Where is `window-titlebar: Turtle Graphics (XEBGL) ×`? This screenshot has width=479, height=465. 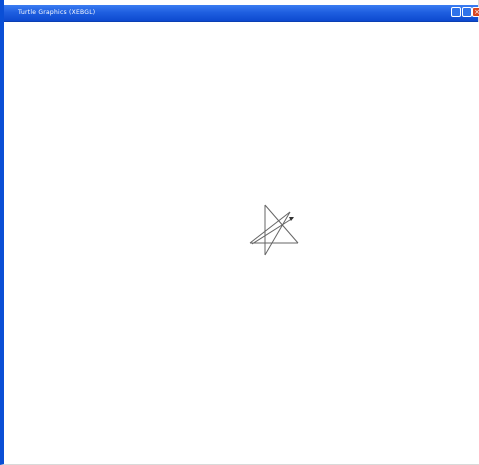
window-titlebar: Turtle Graphics (XEBGL) × is located at coordinates (241, 13).